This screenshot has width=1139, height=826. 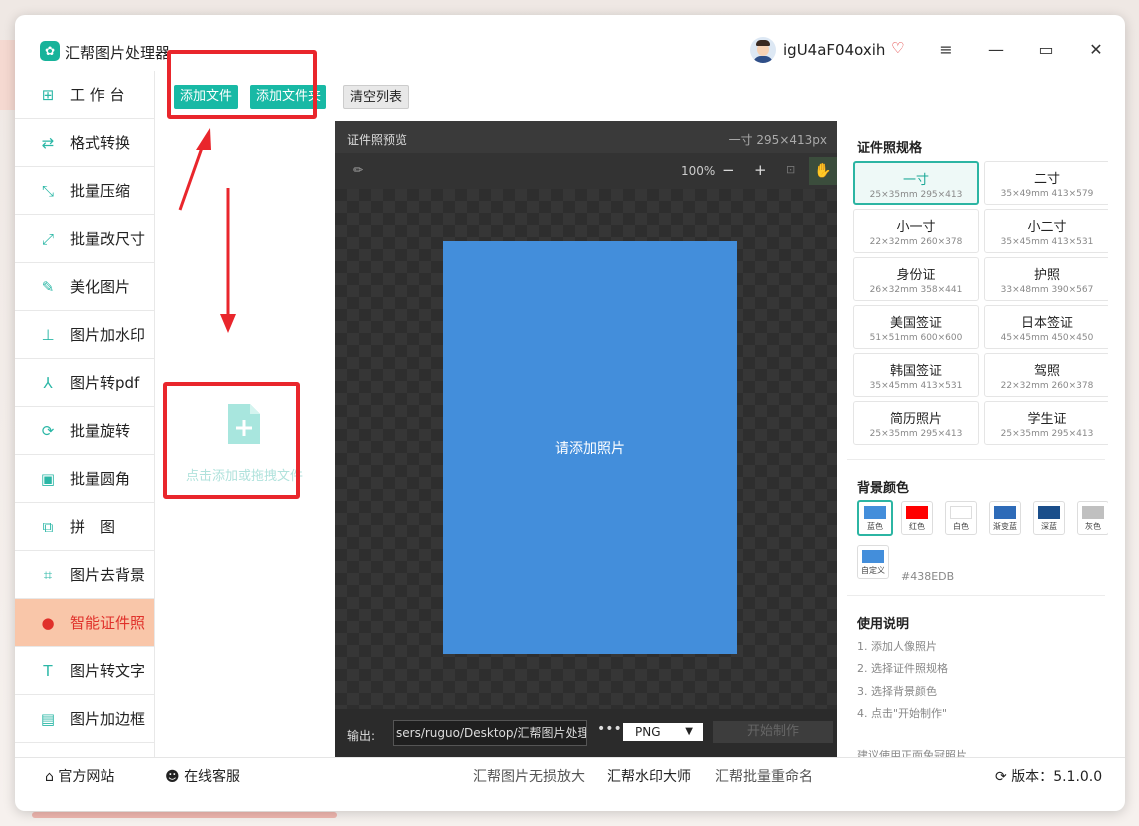 What do you see at coordinates (79, 776) in the screenshot?
I see `website-link: ⌂ 官方网站` at bounding box center [79, 776].